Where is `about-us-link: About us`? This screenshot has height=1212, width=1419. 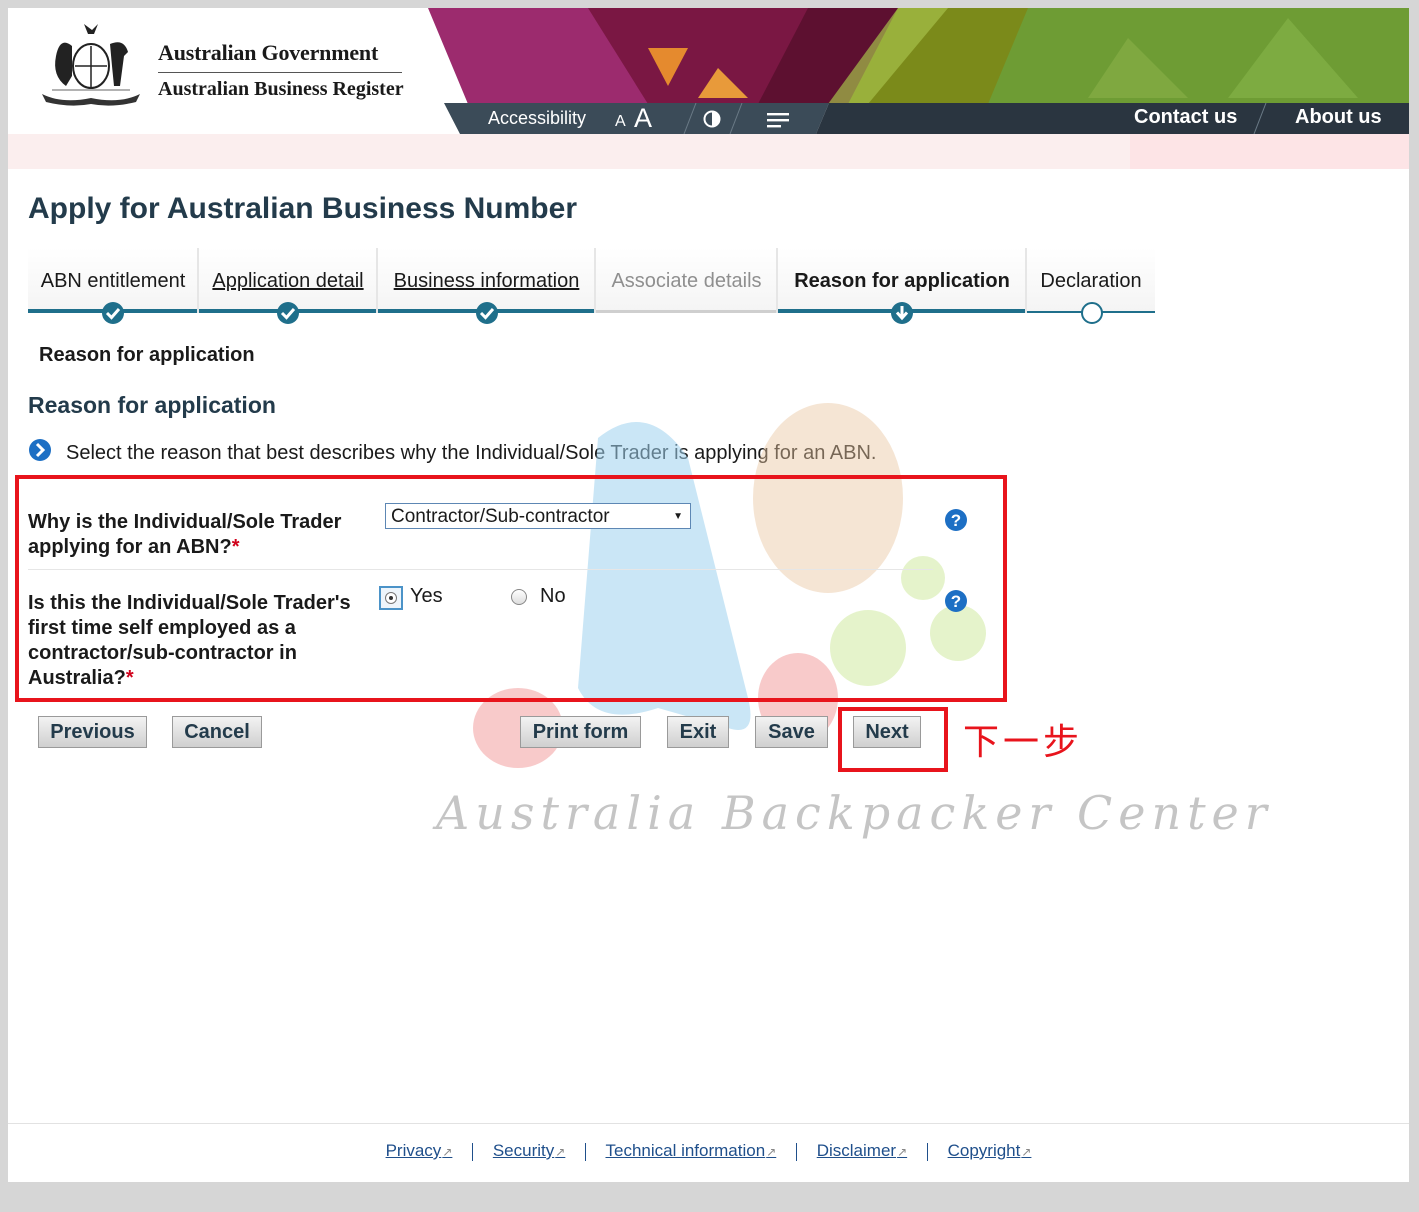 about-us-link: About us is located at coordinates (1338, 117).